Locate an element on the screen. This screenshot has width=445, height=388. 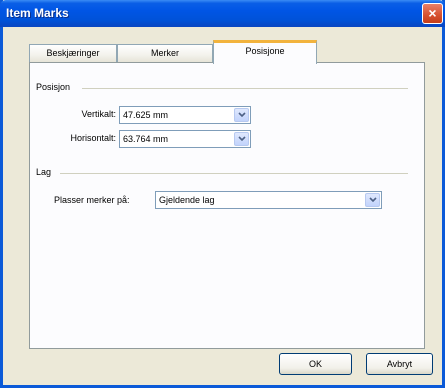
close-icon: × is located at coordinates (432, 13).